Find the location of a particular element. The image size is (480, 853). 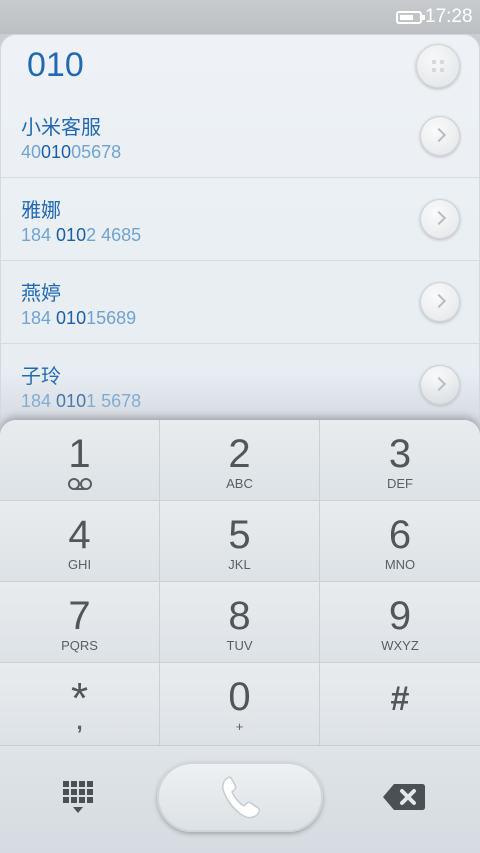

dialpad-toggle-button is located at coordinates (78, 798).